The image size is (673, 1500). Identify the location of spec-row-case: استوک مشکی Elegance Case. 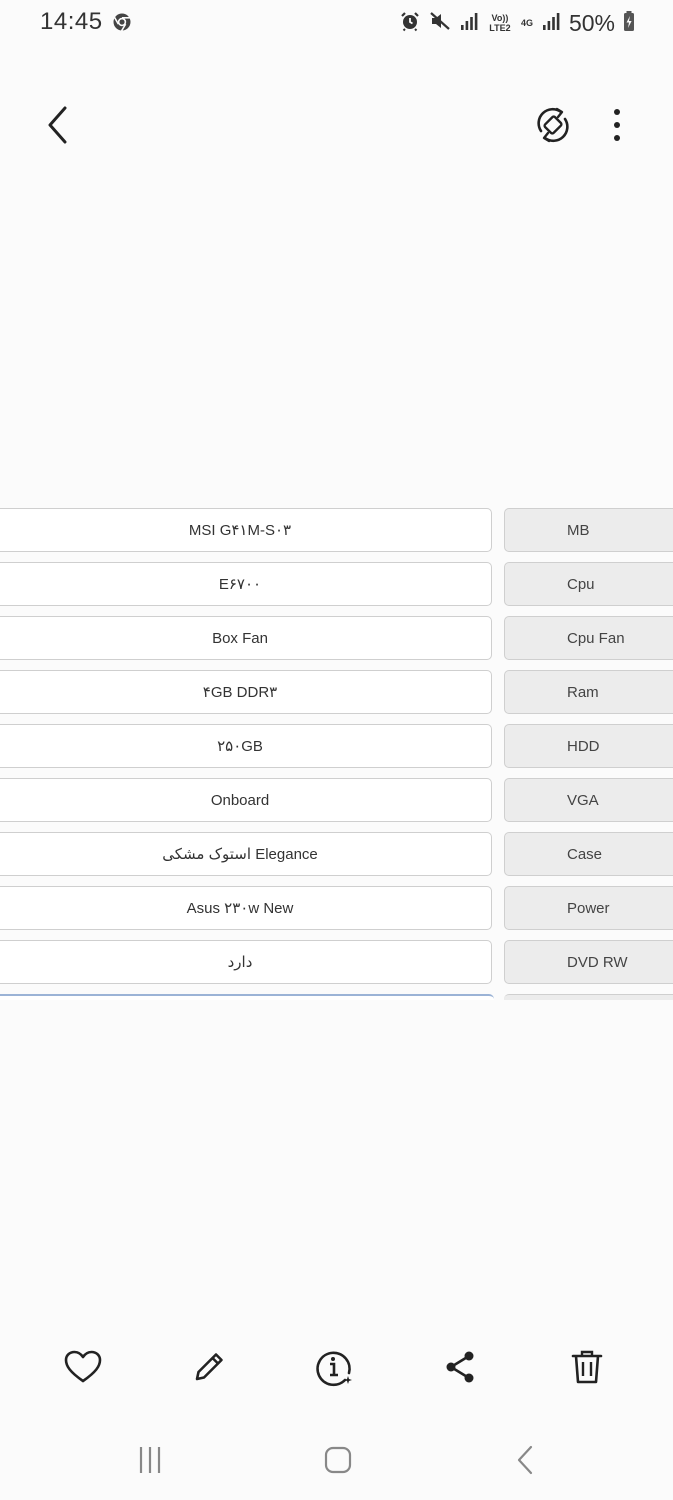
(336, 855).